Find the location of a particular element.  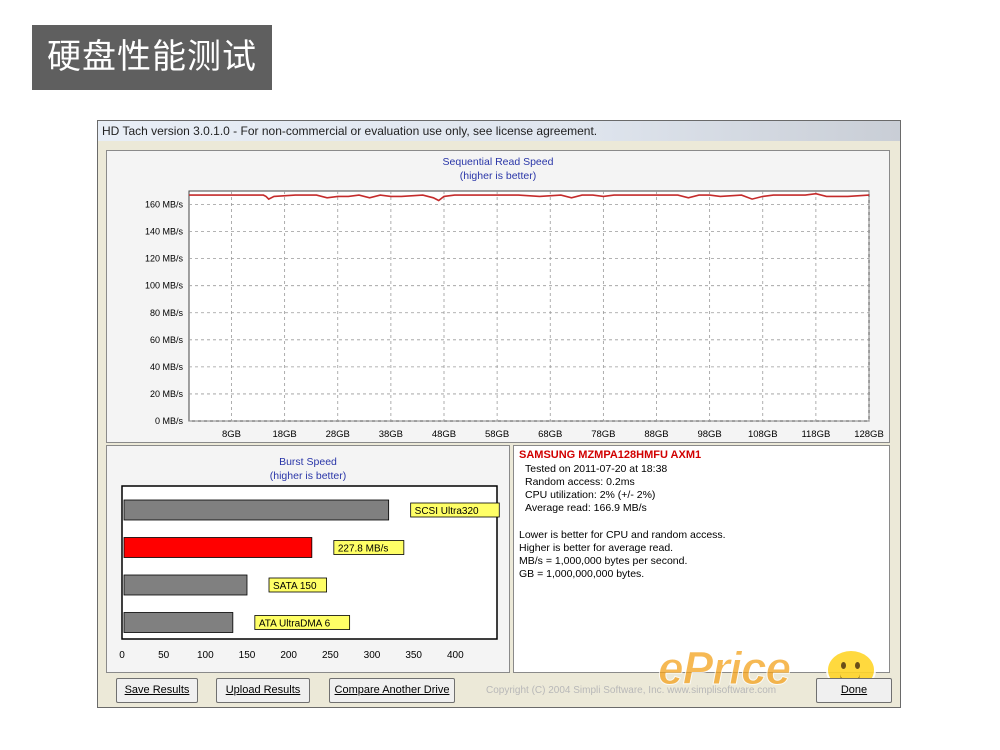

upload-results-button: Upload Results is located at coordinates (263, 690).